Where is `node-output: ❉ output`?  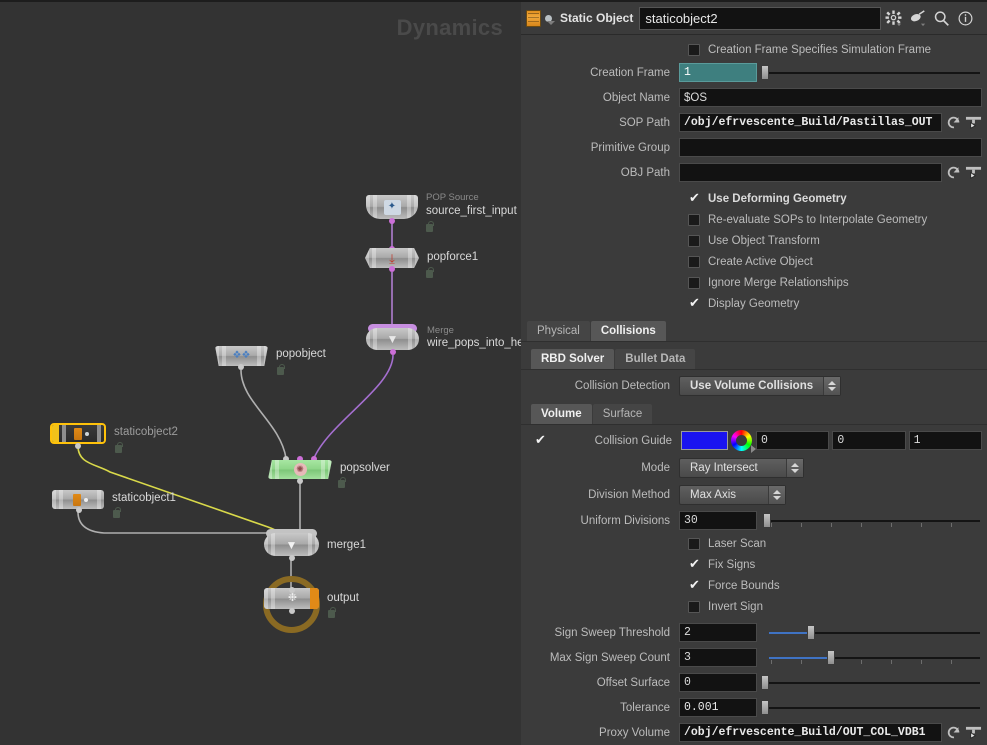 node-output: ❉ output is located at coordinates (311, 604).